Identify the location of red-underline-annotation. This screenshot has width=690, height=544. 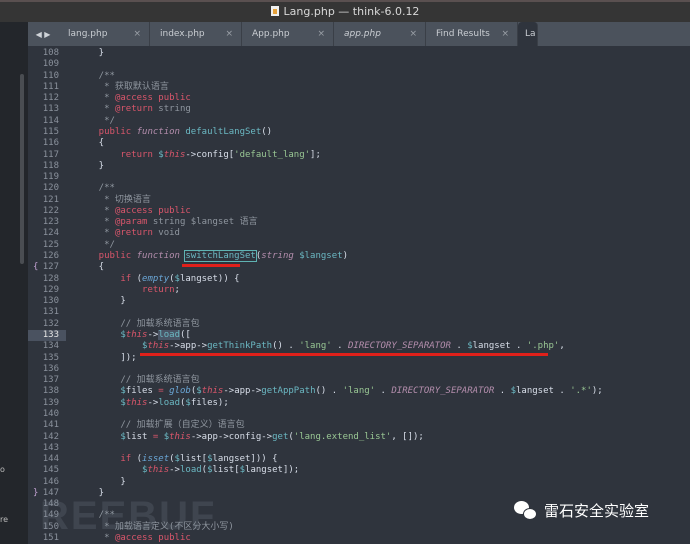
(211, 265).